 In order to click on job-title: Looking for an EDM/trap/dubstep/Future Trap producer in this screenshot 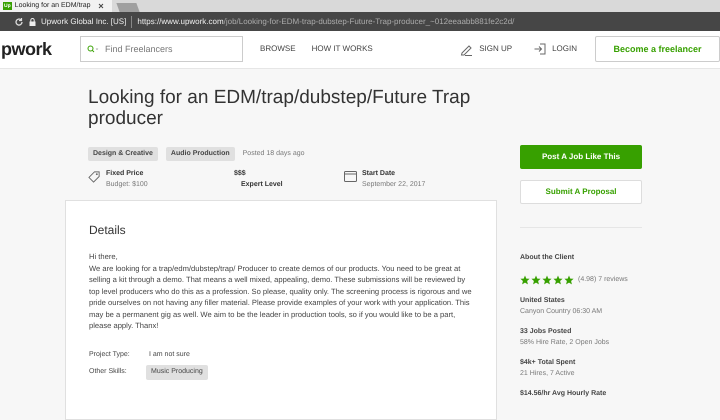, I will do `click(280, 107)`.